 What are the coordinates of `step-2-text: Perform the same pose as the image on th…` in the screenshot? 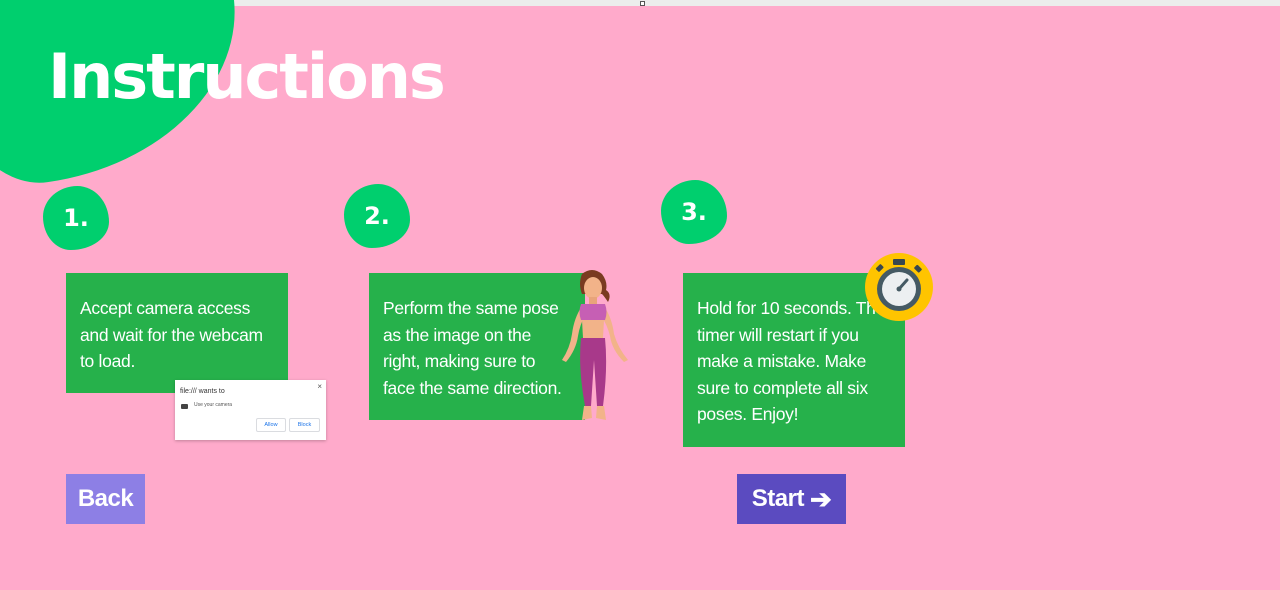 It's located at (472, 348).